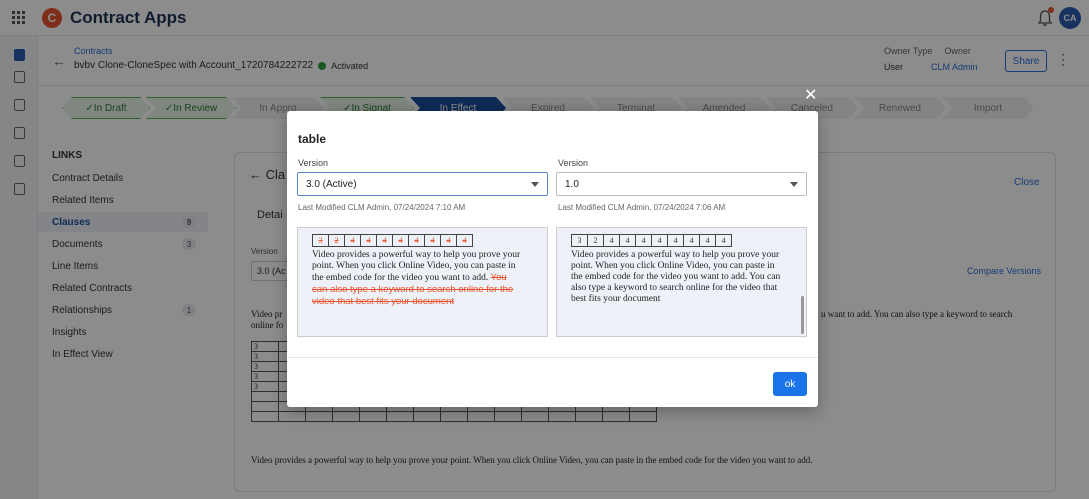 The width and height of the screenshot is (1089, 499). I want to click on left-preview-table: 3 2 4 4 4 4 4 4 4 4, so click(392, 240).